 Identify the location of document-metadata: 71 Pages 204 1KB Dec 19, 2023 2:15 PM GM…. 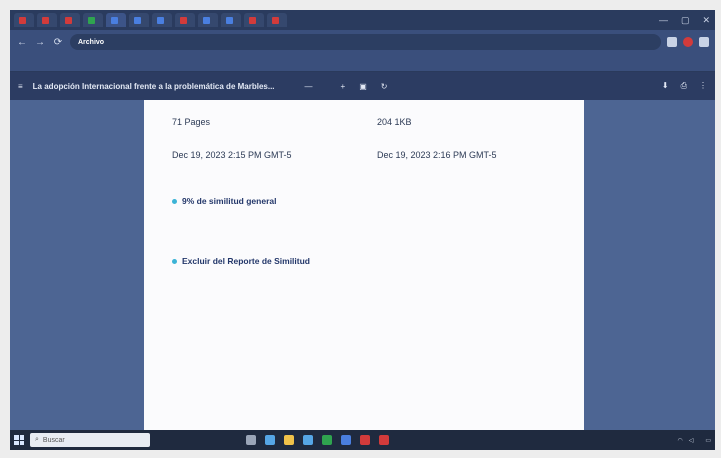
(364, 136).